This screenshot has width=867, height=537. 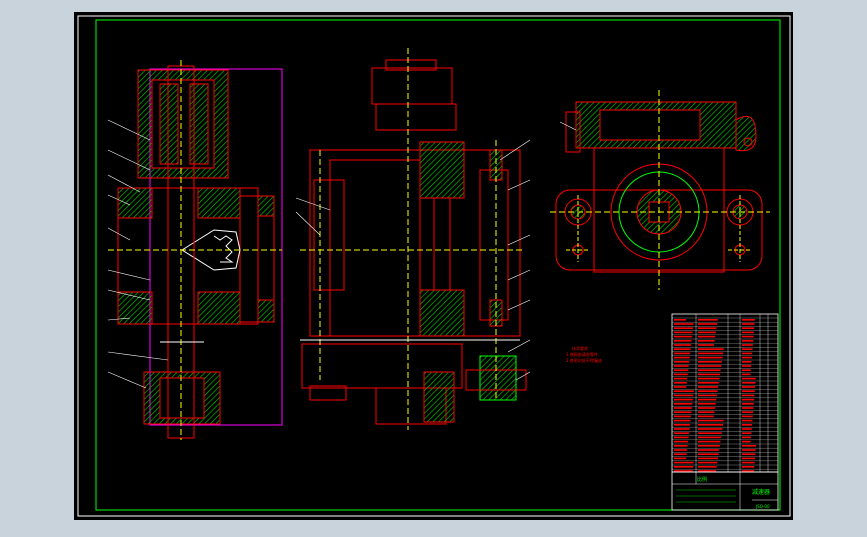 What do you see at coordinates (762, 506) in the screenshot?
I see `title-drawing-no: JSQ-00` at bounding box center [762, 506].